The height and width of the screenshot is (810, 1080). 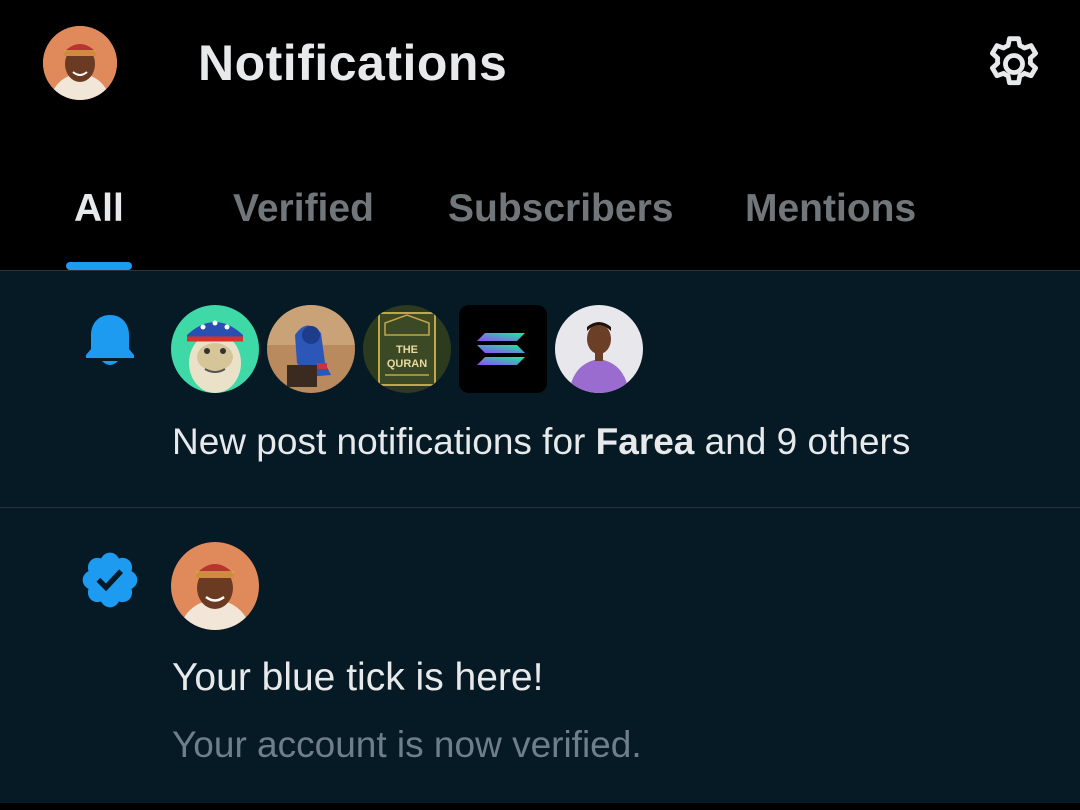 I want to click on notification-headline: Your blue tick is here!, so click(x=358, y=677).